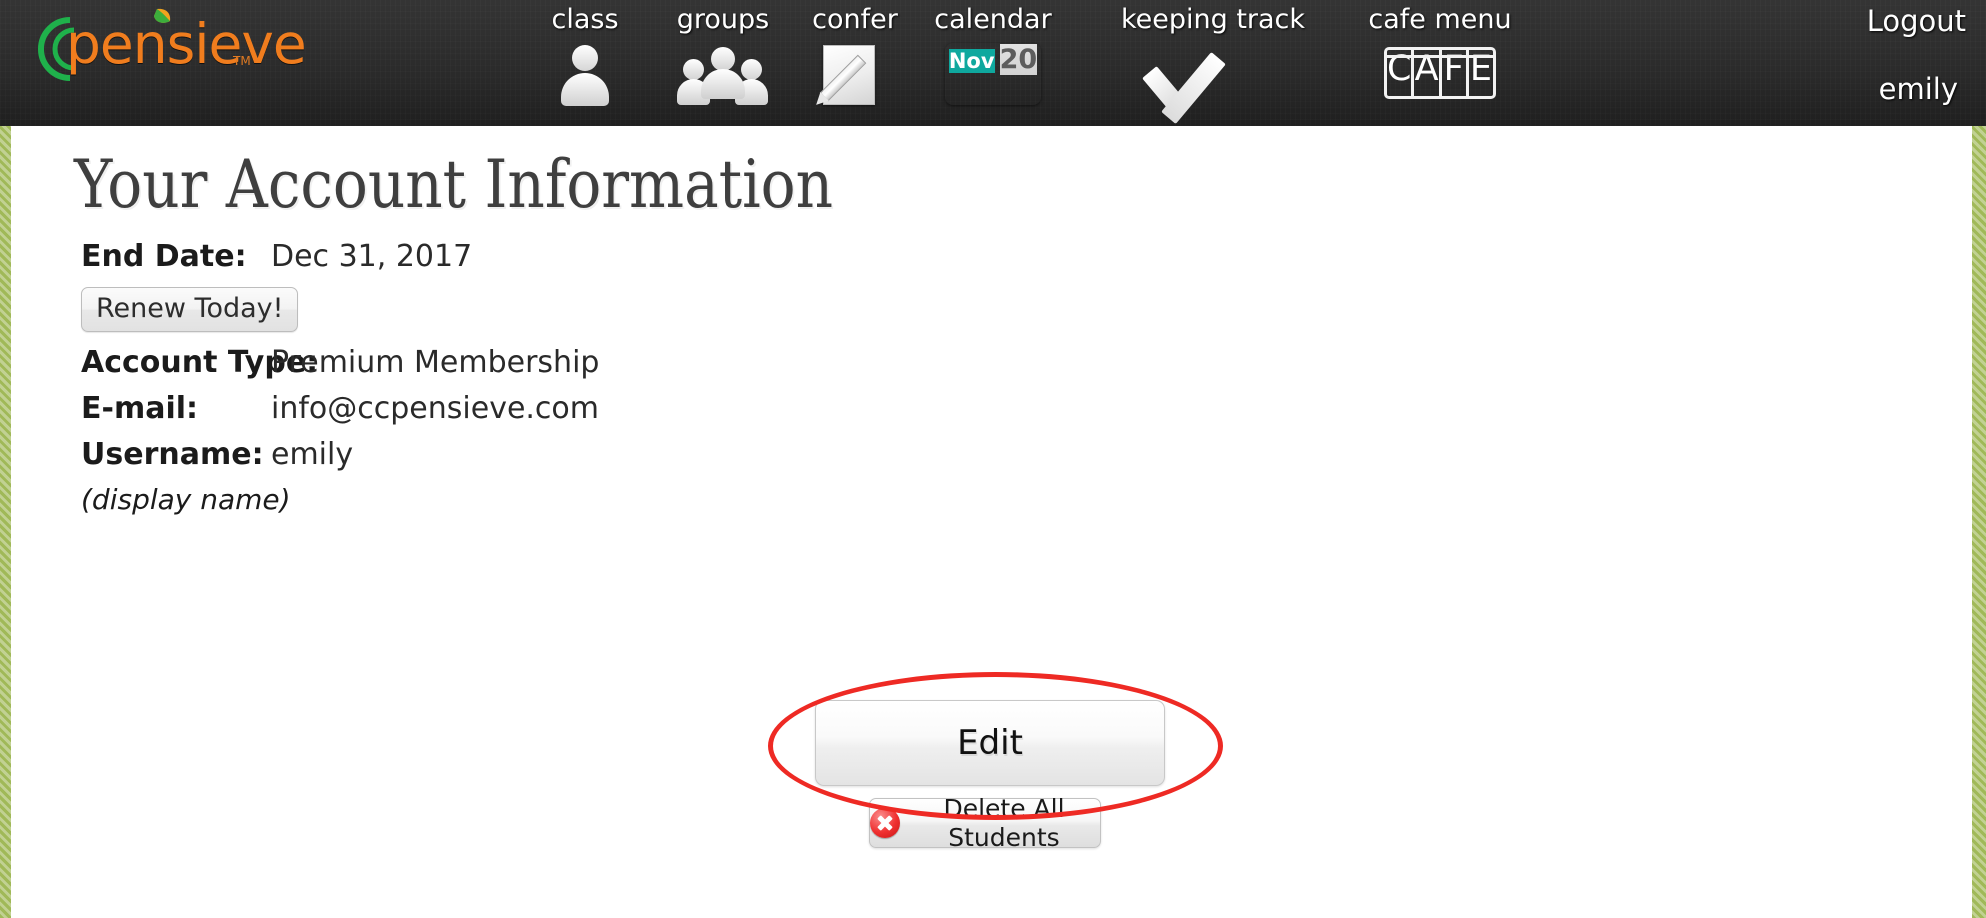  I want to click on cafe-icon: C A F E, so click(1440, 74).